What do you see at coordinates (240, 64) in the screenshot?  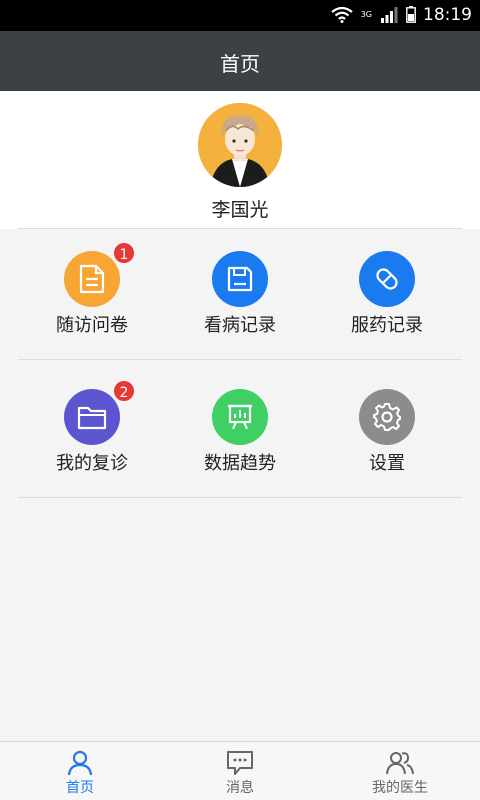 I see `page-title: 首页` at bounding box center [240, 64].